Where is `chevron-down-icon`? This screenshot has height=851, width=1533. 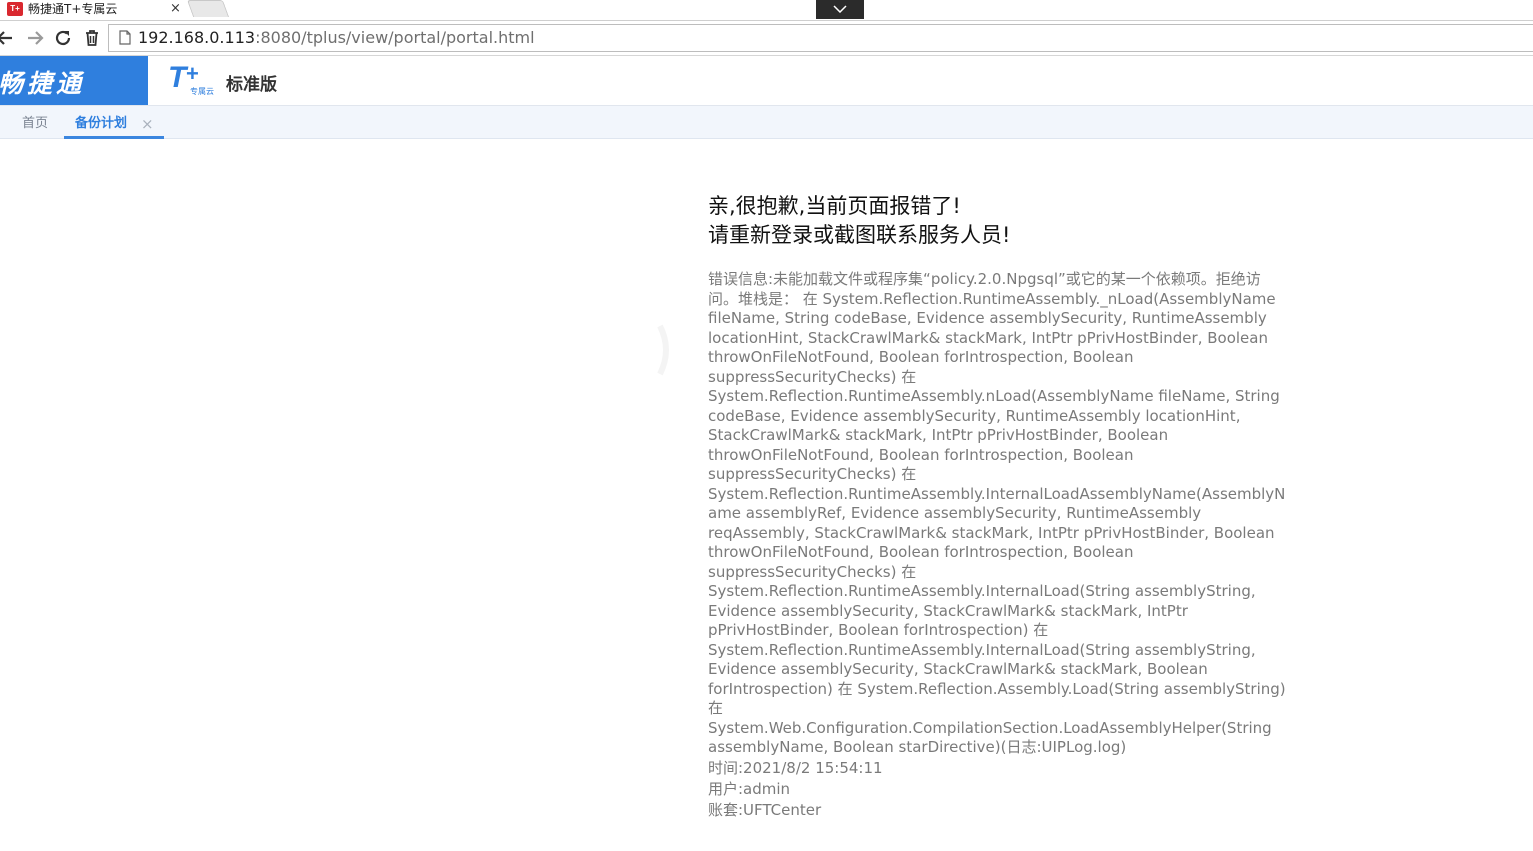
chevron-down-icon is located at coordinates (840, 9).